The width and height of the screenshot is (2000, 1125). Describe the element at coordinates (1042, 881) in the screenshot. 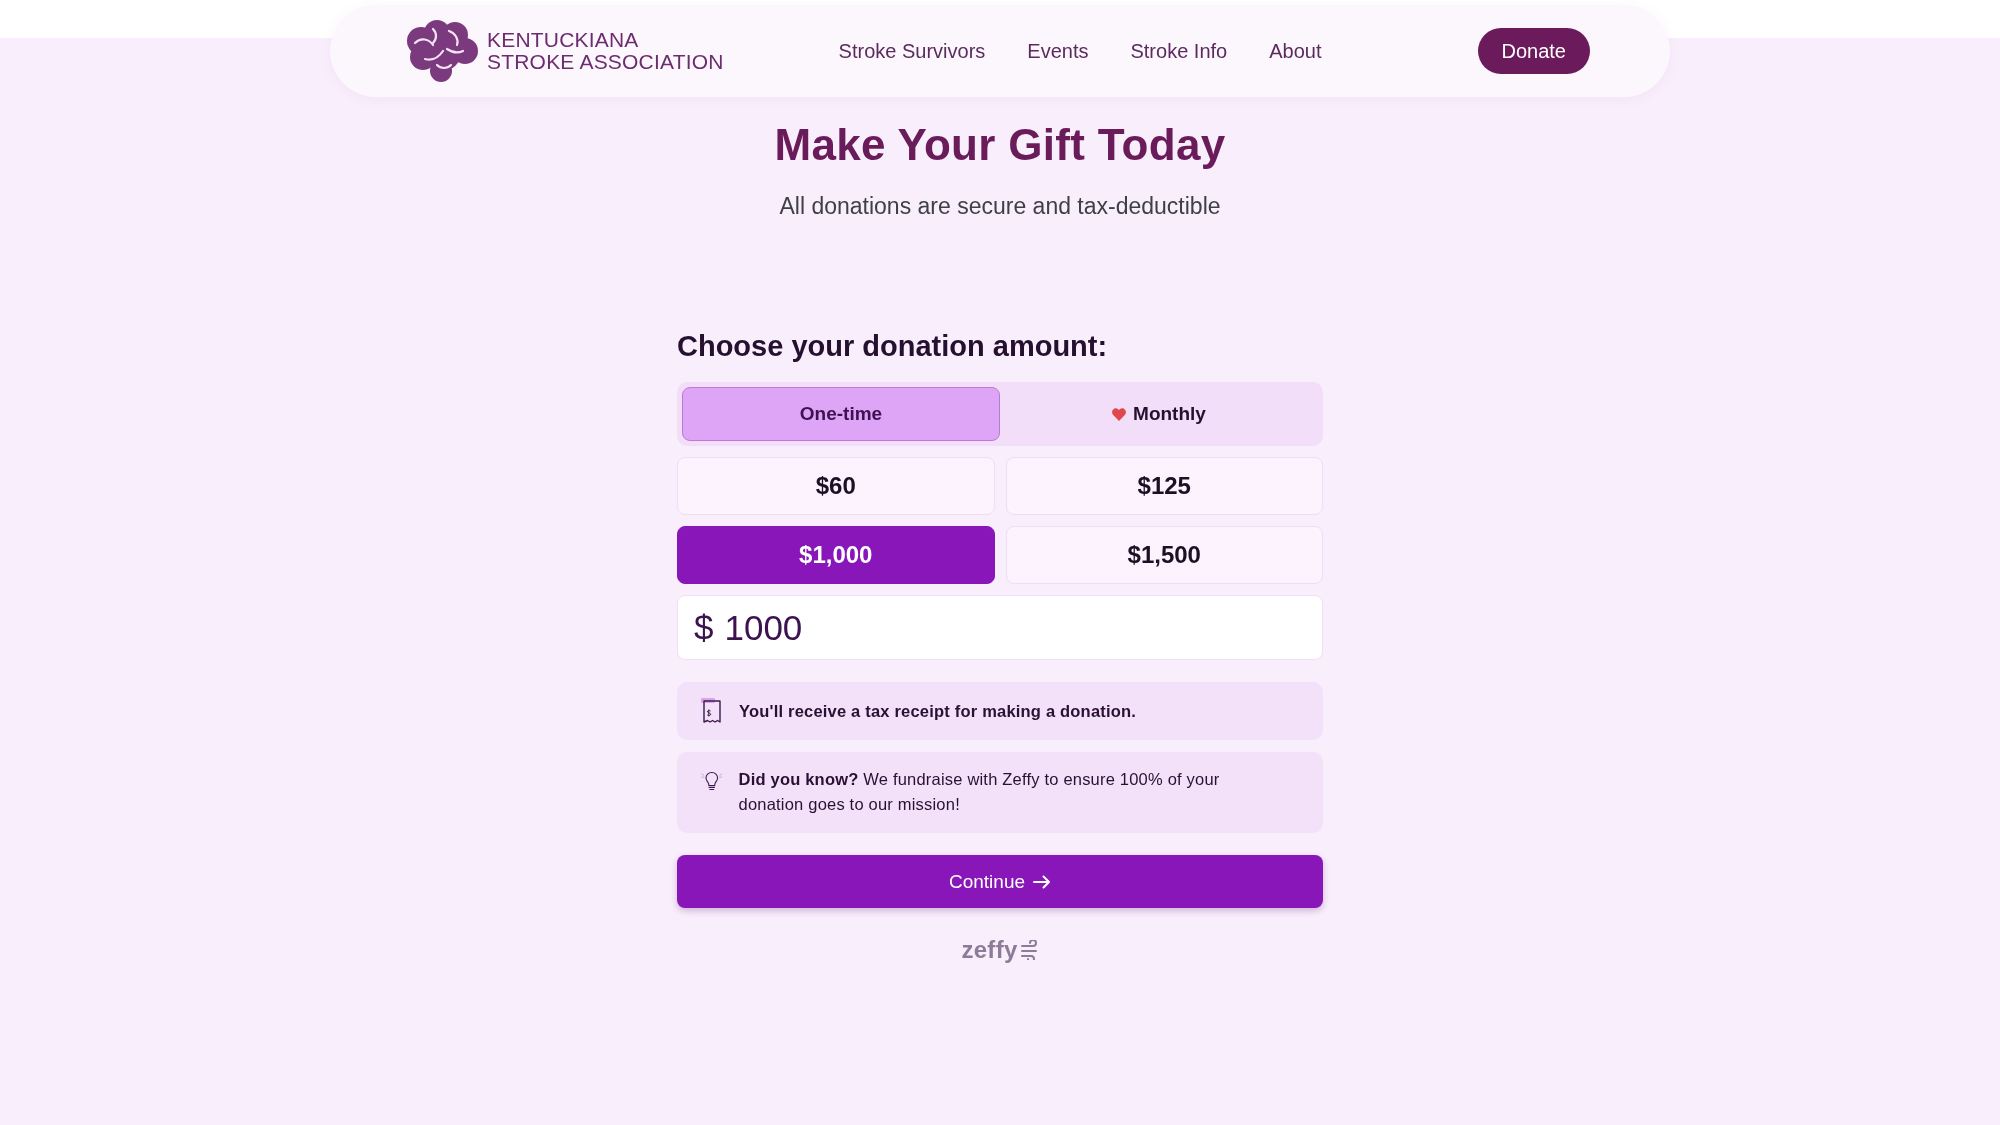

I see `arrow-right-icon` at that location.